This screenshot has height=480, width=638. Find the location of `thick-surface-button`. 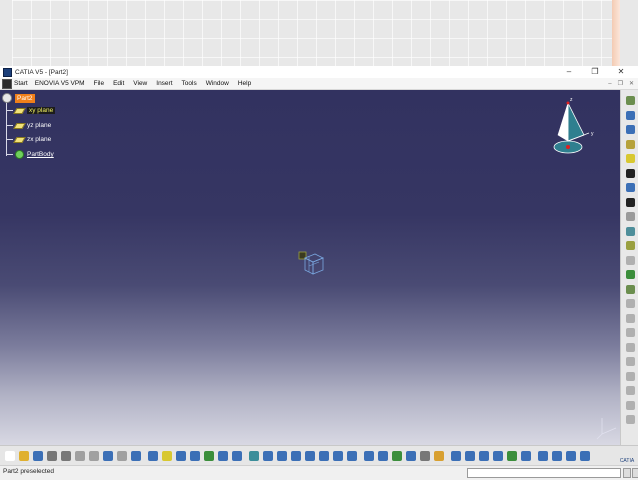

thick-surface-button is located at coordinates (630, 419).